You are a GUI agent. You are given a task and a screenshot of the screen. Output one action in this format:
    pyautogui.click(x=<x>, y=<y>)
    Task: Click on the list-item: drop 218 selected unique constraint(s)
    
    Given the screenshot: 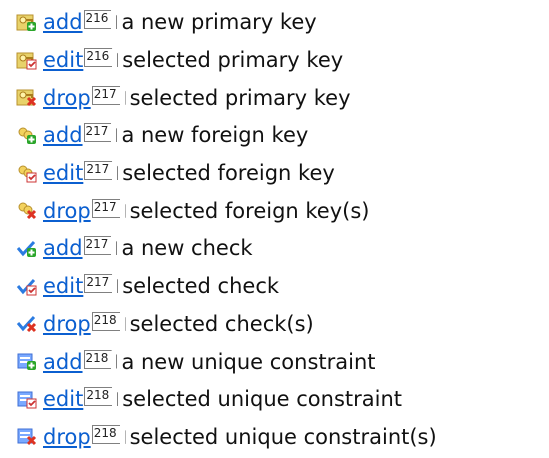 What is the action you would take?
    pyautogui.click(x=226, y=438)
    